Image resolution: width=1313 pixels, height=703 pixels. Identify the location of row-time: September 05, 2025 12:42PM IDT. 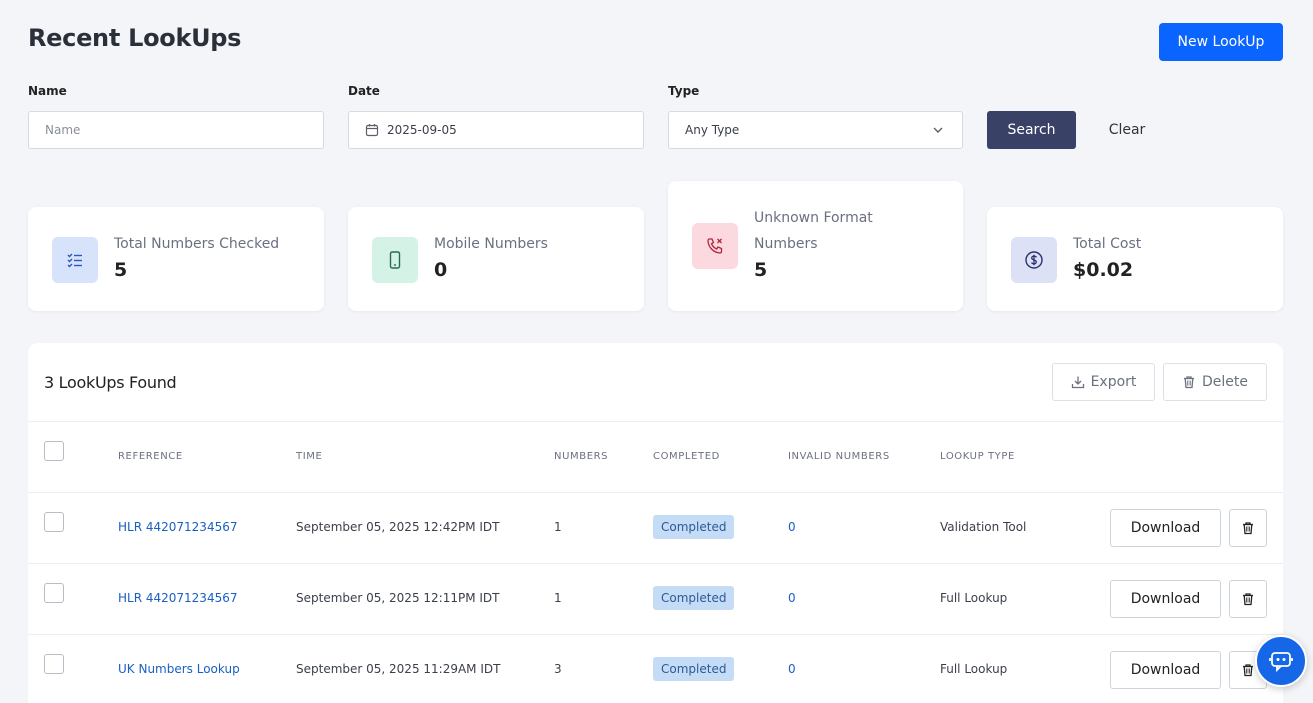
(398, 527).